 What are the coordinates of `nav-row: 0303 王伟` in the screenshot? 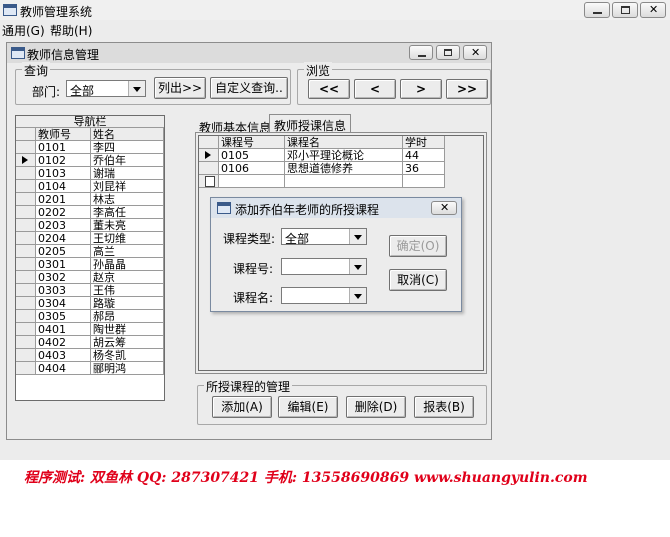 It's located at (90, 290).